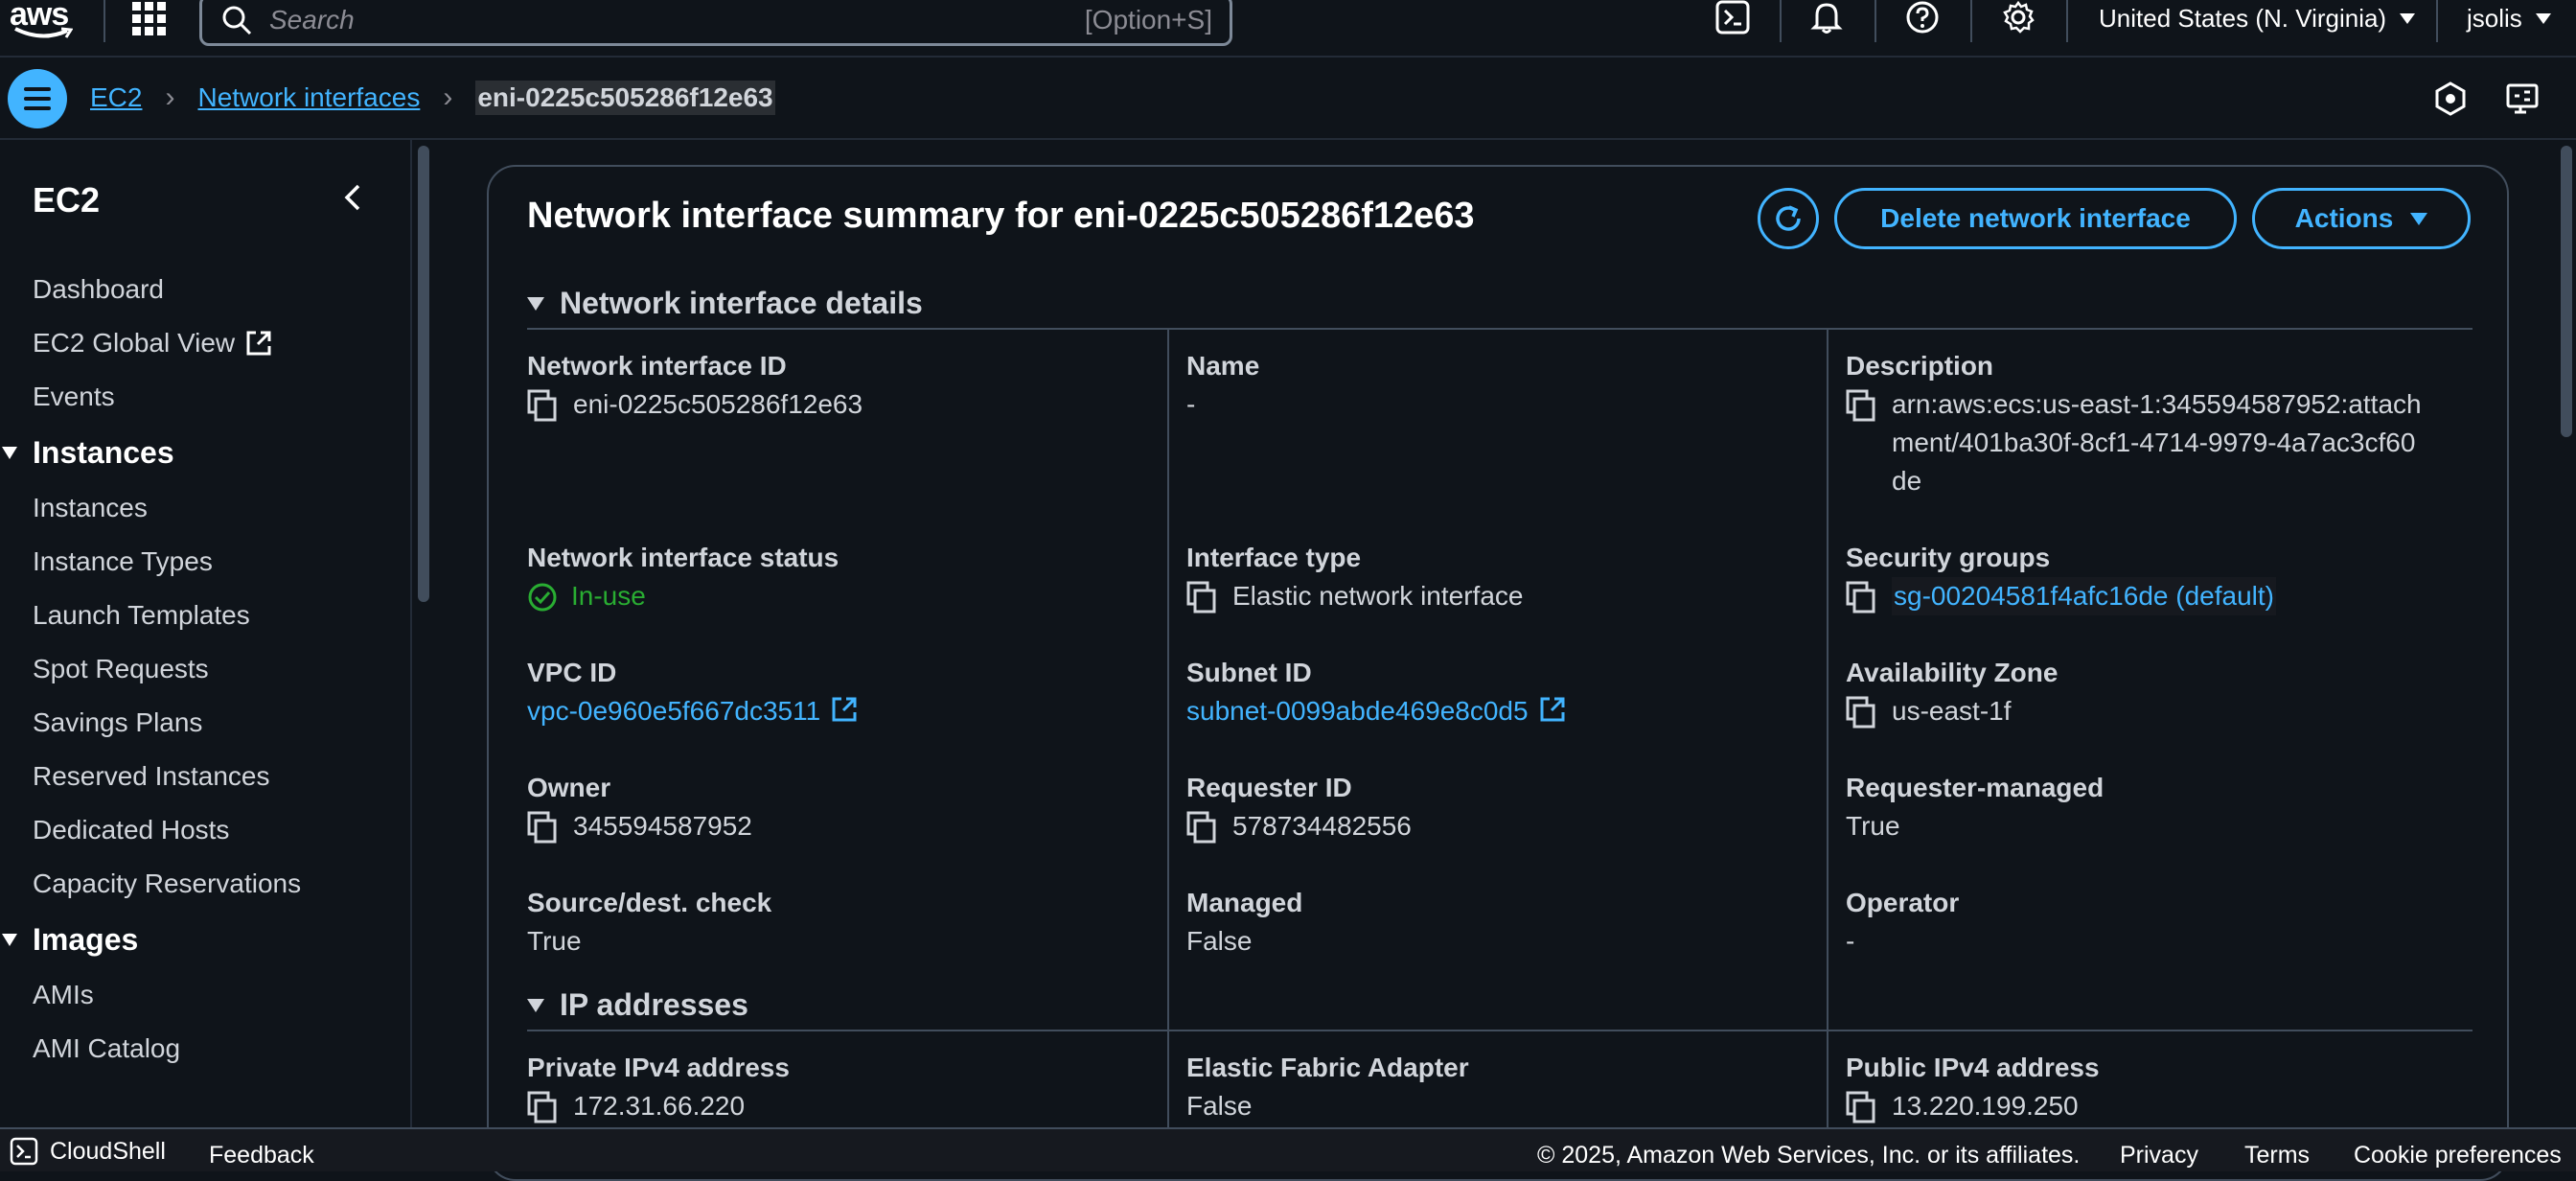  What do you see at coordinates (131, 830) in the screenshot?
I see `sidebar-item-label: Dedicated Hosts` at bounding box center [131, 830].